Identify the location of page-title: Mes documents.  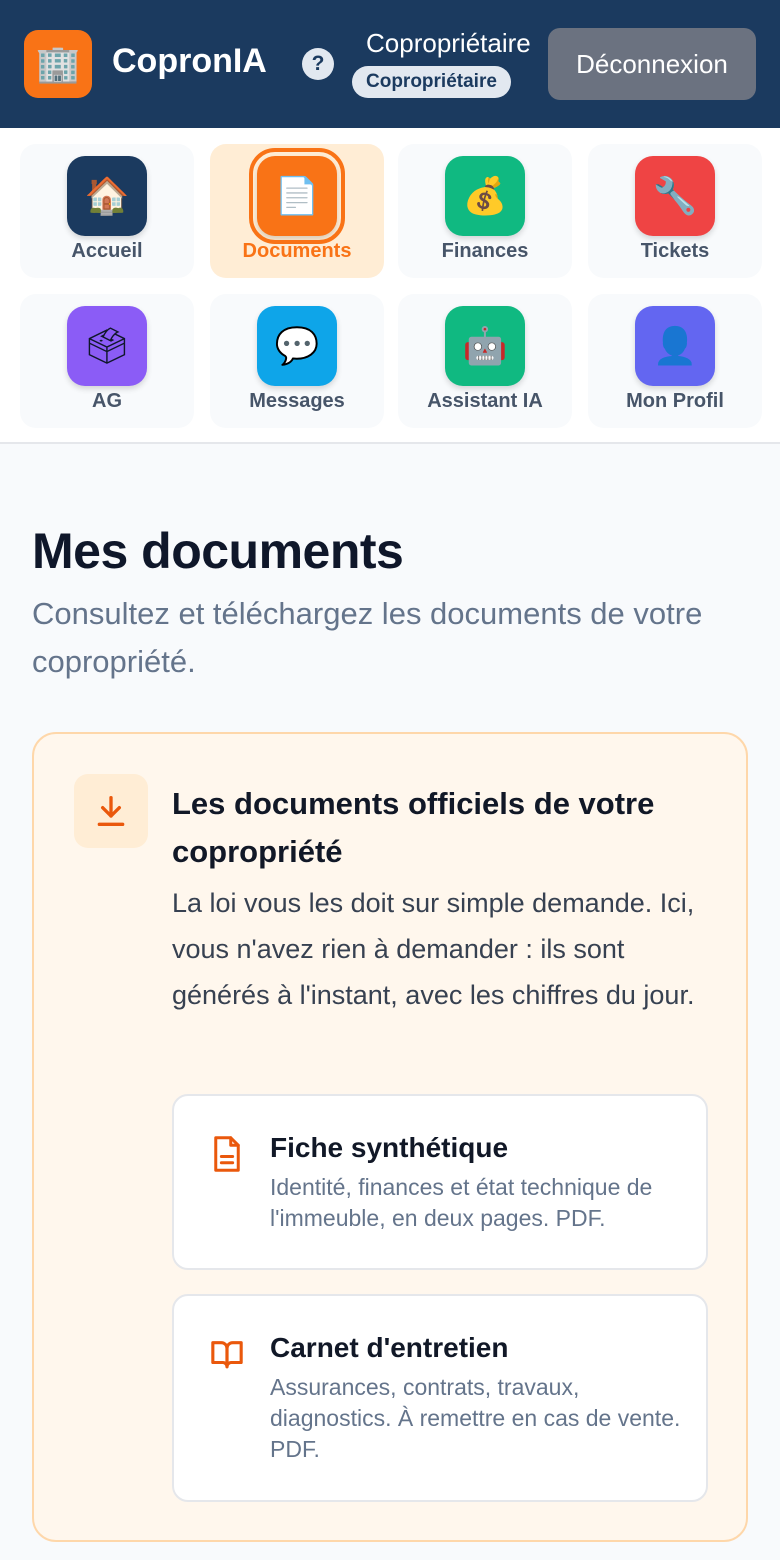
(218, 551).